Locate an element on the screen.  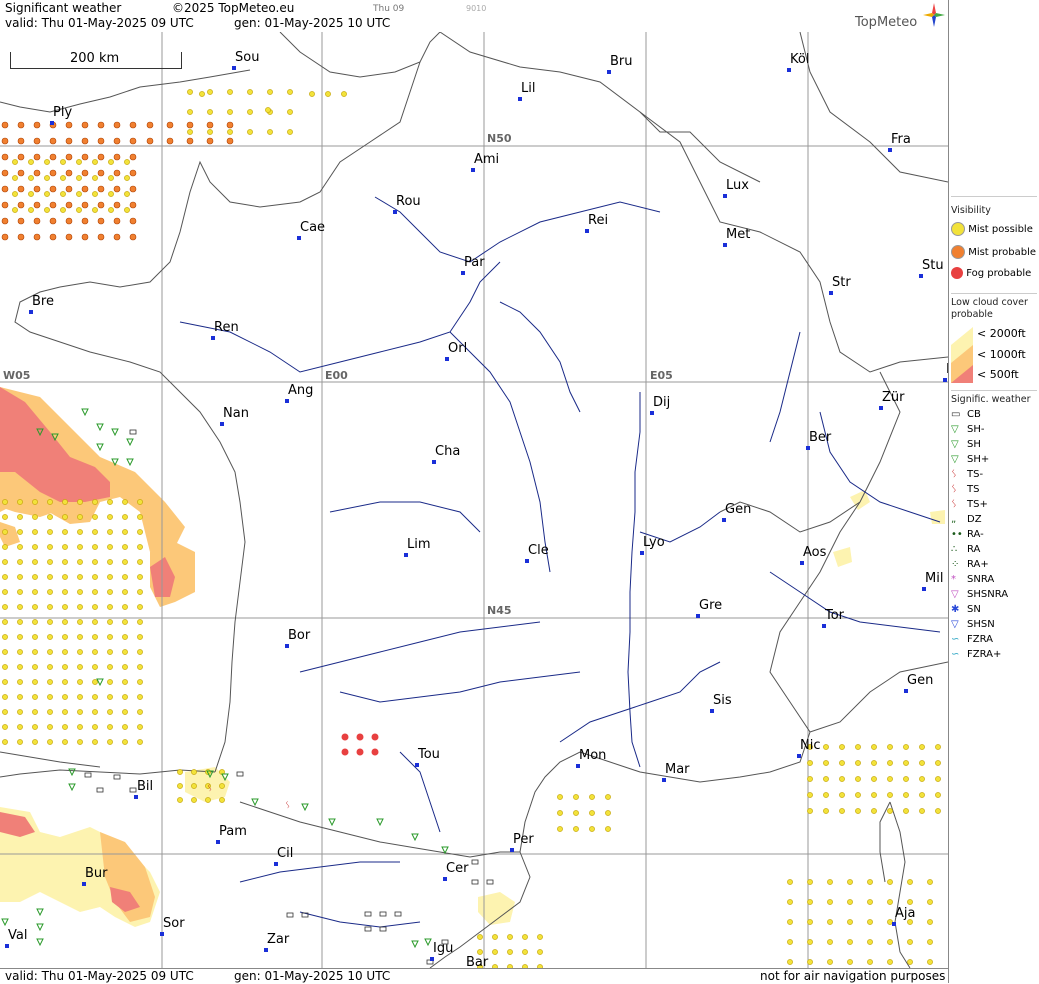
legend-sigwx-item: ᛊ TS- is located at coordinates (967, 474).